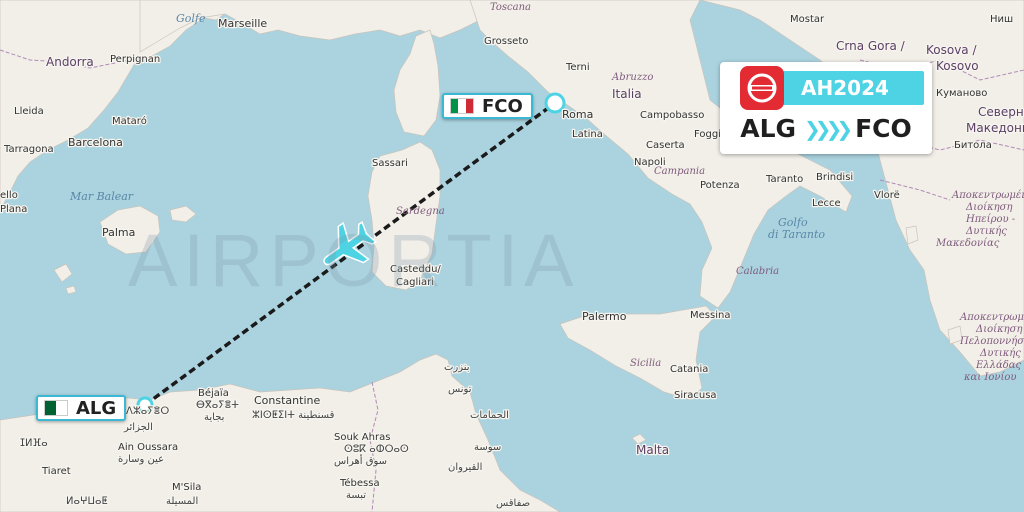 The image size is (1024, 512). I want to click on label-pel-1: Αποκεντρωμένη, so click(991, 317).